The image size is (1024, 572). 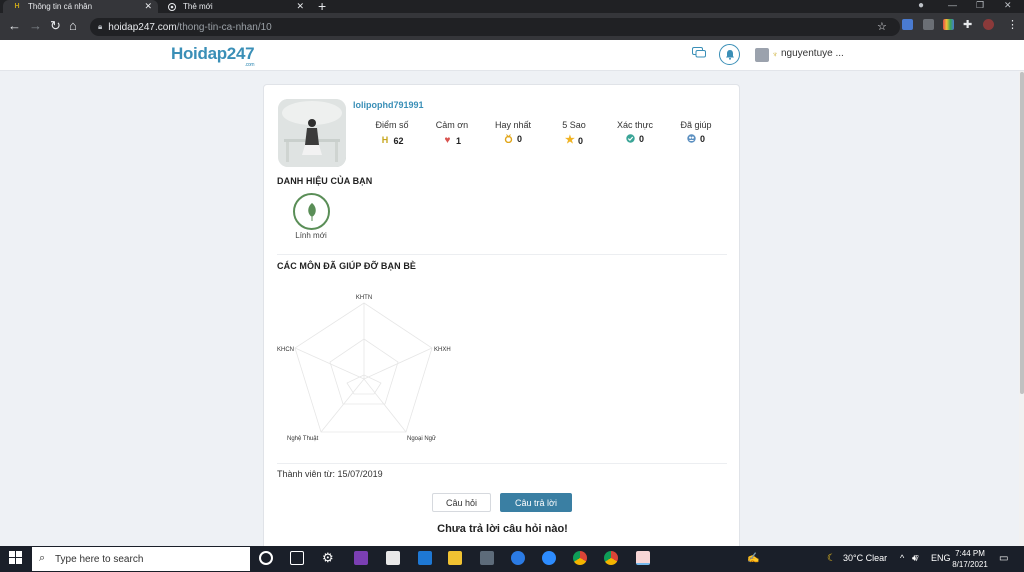 I want to click on user-avatar, so click(x=762, y=55).